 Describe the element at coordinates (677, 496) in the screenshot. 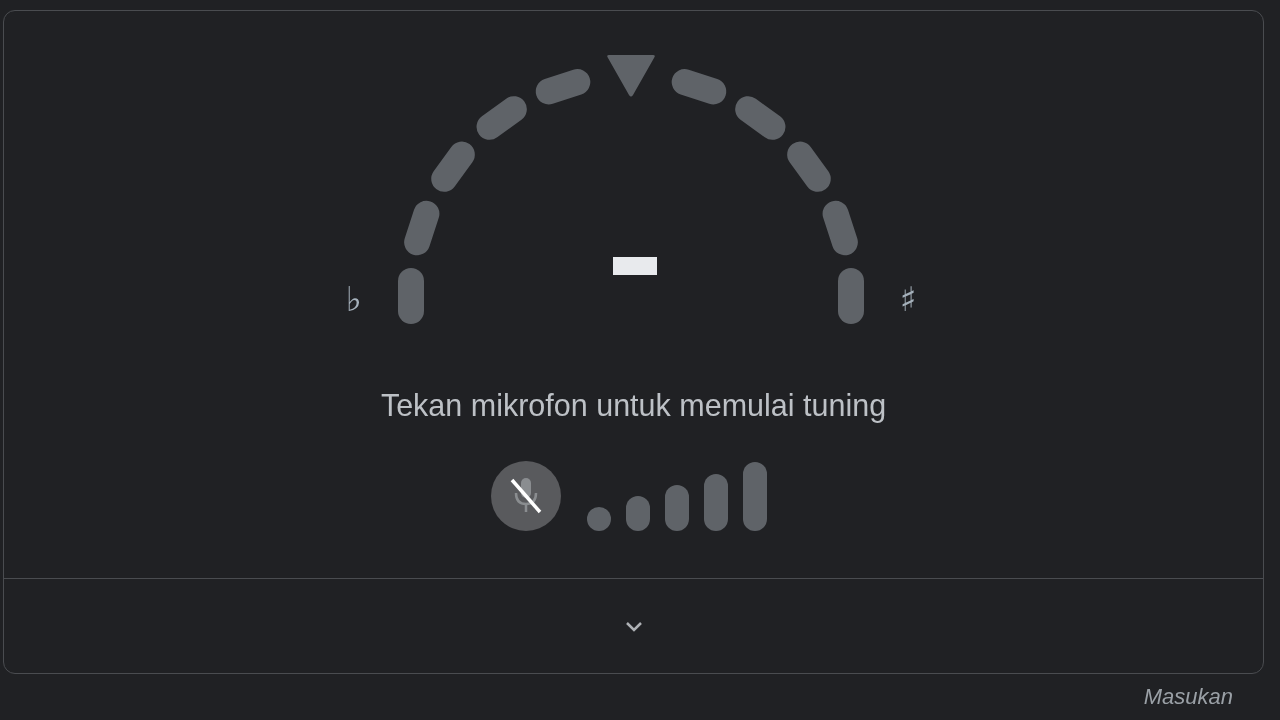

I see `volume-bars-icon` at that location.